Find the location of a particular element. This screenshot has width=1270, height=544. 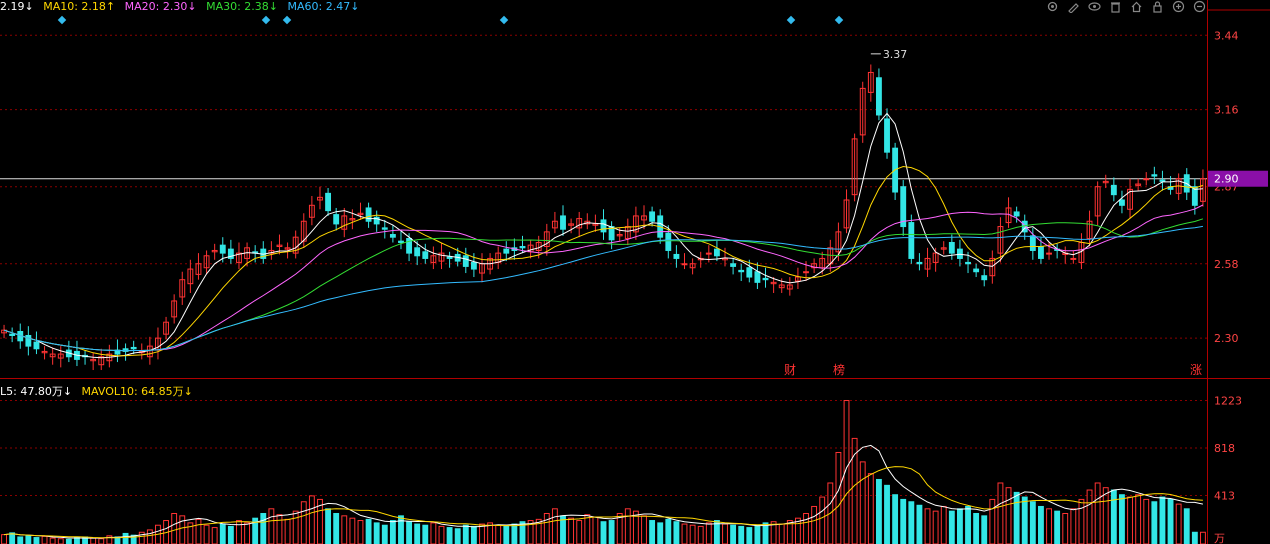

volume-tick-label: 413 is located at coordinates (1224, 496).